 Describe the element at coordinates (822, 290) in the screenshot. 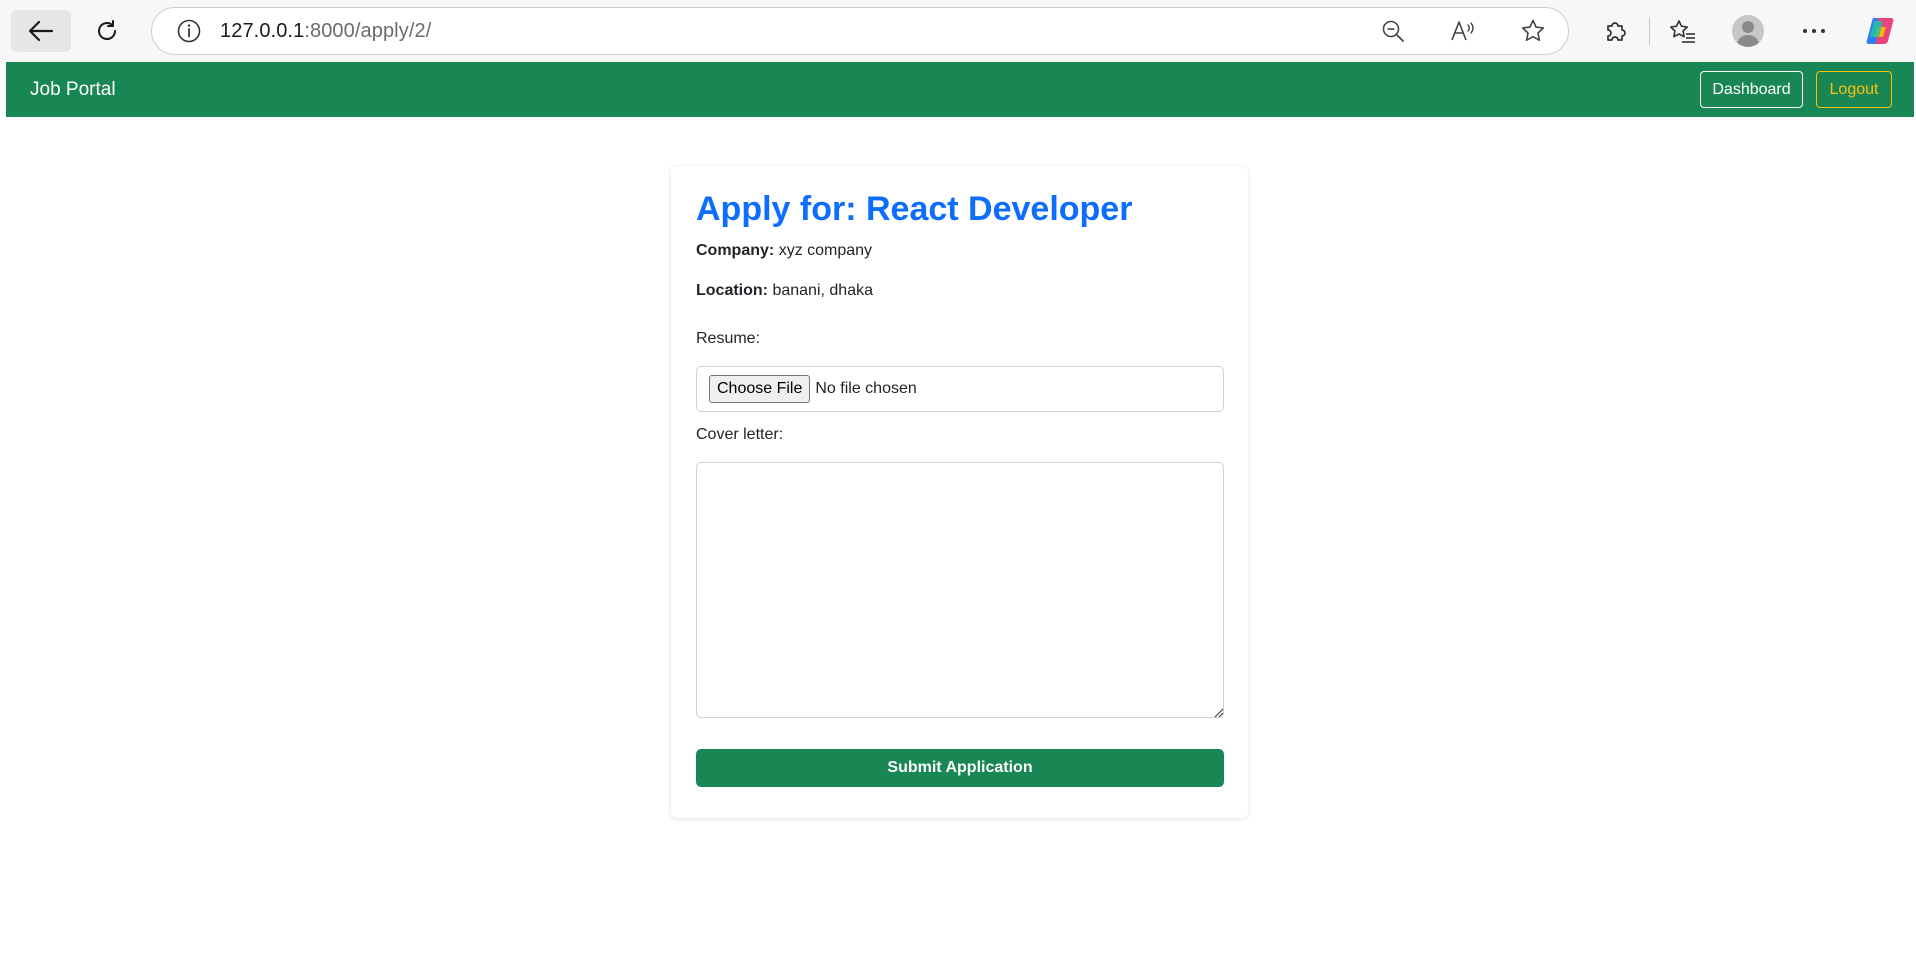

I see `location-value: banani, dhaka` at that location.